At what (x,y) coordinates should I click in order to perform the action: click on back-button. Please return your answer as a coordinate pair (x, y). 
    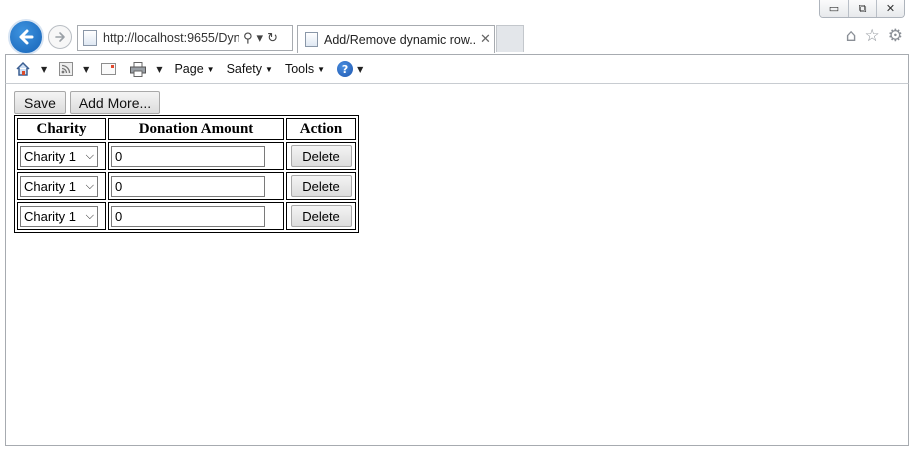
    Looking at the image, I should click on (26, 37).